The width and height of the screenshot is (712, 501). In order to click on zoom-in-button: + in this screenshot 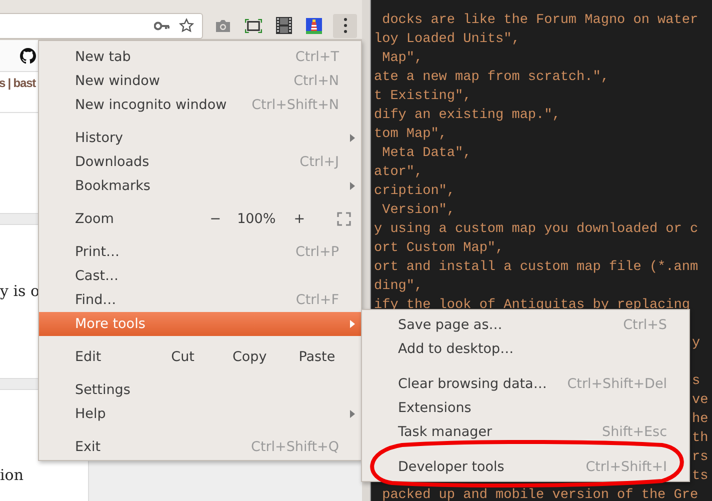, I will do `click(299, 219)`.